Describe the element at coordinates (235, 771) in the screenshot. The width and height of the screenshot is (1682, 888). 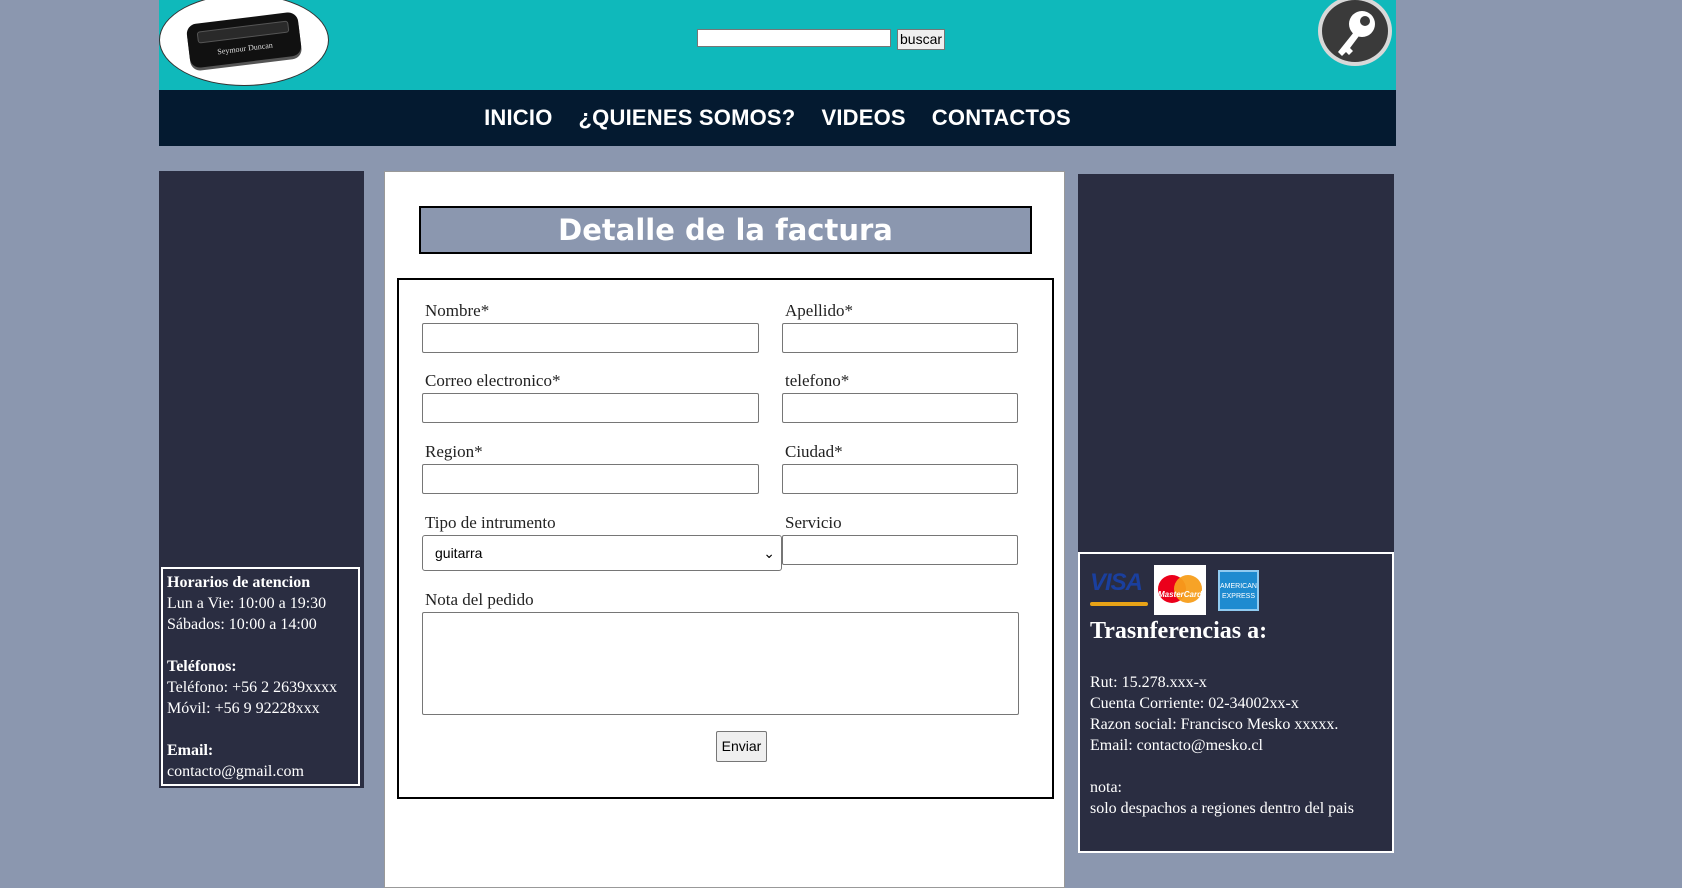
I see `email-address: contacto@gmail.com` at that location.